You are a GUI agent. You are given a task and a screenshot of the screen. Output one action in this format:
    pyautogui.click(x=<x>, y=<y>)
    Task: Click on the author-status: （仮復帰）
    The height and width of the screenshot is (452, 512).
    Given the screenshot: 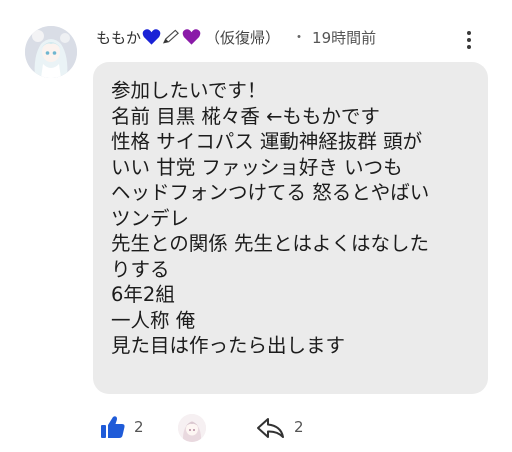 What is the action you would take?
    pyautogui.click(x=243, y=37)
    